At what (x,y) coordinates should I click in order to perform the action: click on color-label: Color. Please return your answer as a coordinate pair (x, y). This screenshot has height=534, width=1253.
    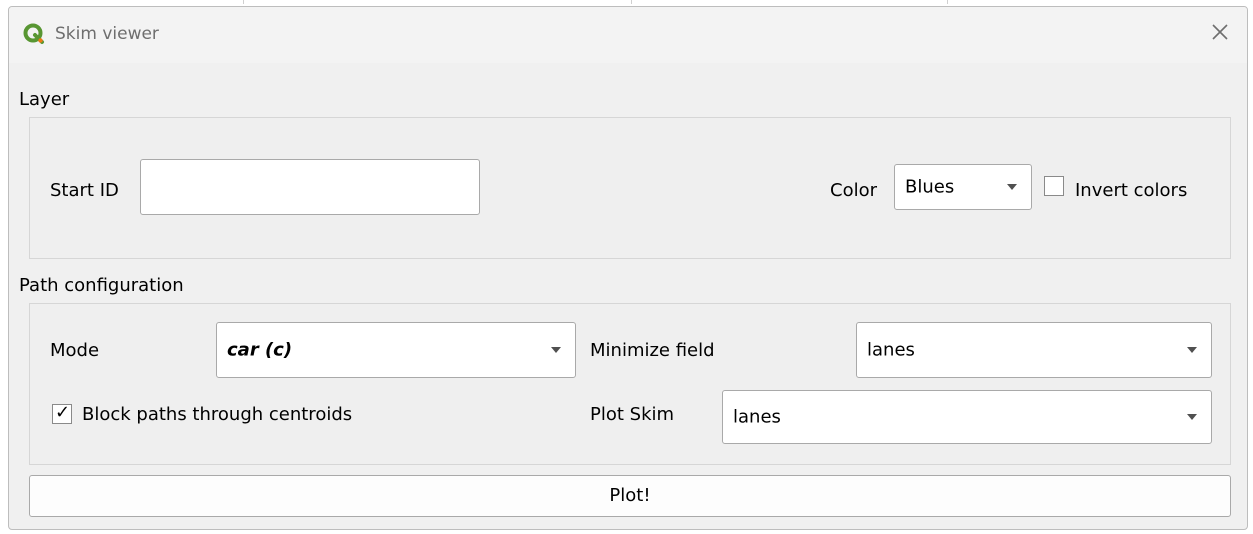
    Looking at the image, I should click on (853, 190).